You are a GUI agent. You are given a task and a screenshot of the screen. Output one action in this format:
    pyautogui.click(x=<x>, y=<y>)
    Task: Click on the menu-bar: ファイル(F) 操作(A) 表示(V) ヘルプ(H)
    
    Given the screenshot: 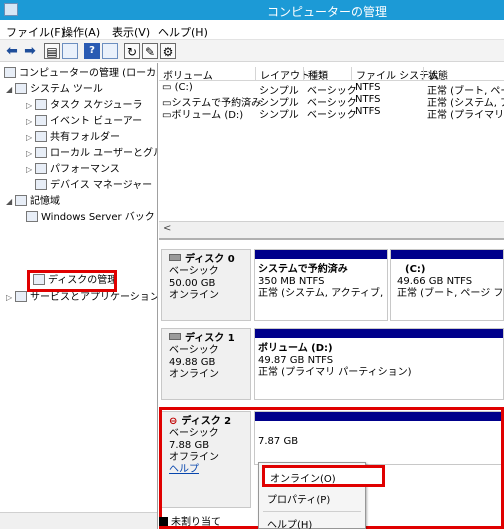 What is the action you would take?
    pyautogui.click(x=252, y=30)
    